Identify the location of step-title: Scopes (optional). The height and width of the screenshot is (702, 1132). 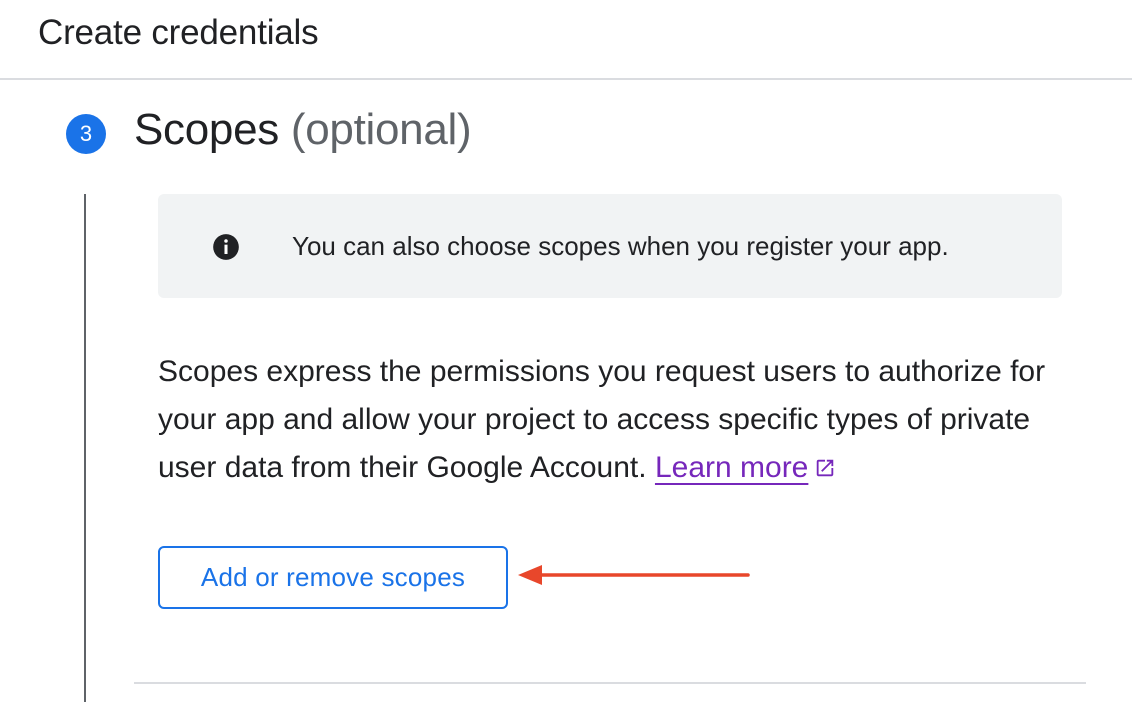
(303, 130).